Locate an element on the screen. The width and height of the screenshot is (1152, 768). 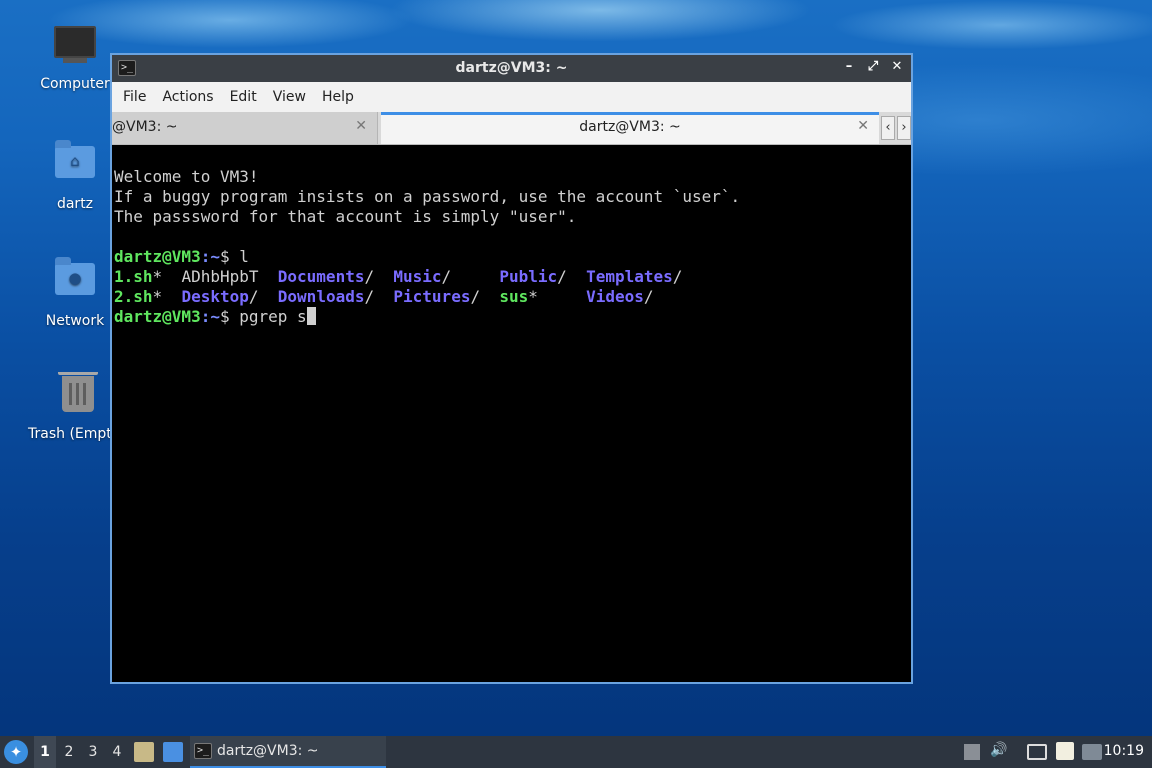
tab-2: dartz@VM3: ~ ✕ is located at coordinates (630, 128).